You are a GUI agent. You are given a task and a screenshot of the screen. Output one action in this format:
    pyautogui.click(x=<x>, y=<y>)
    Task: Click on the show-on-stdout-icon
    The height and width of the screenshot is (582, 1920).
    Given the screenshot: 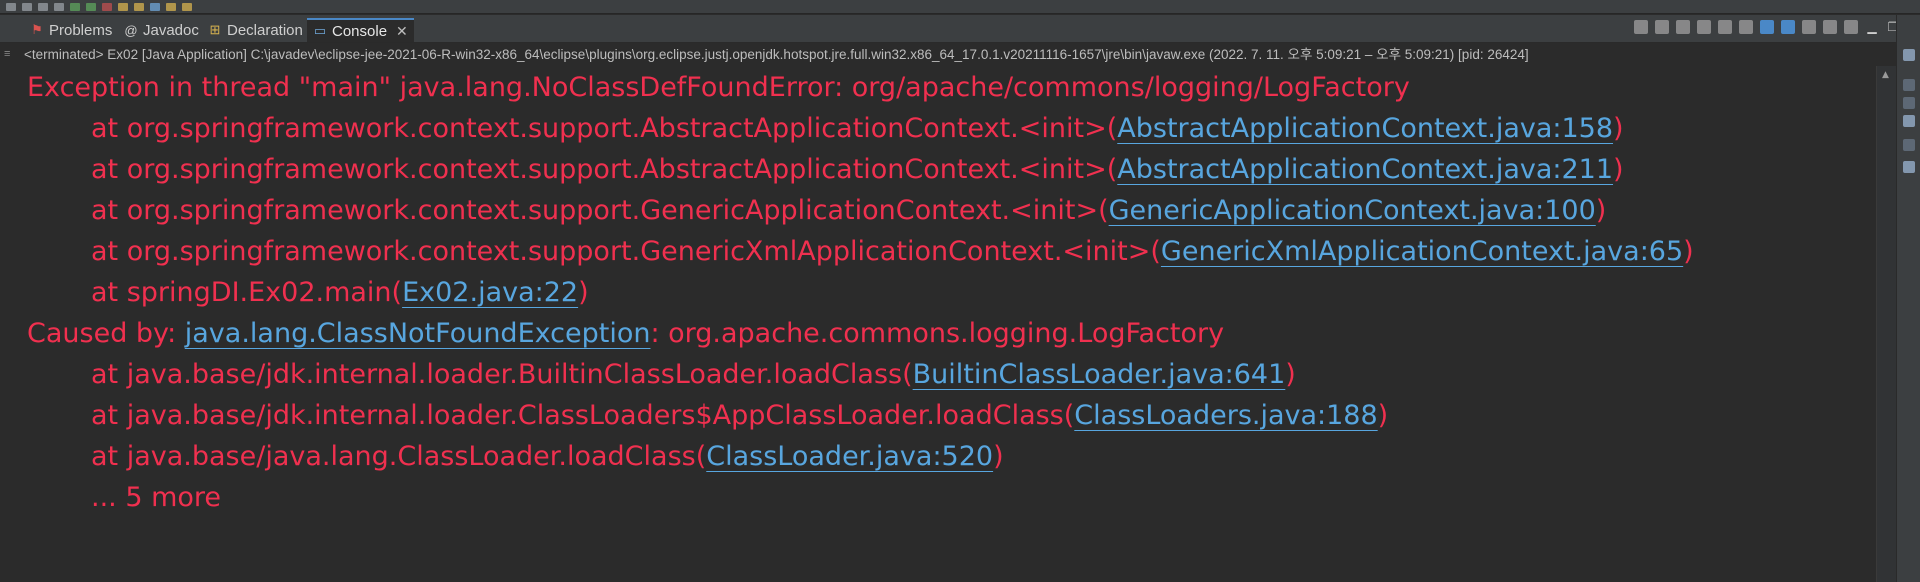 What is the action you would take?
    pyautogui.click(x=1767, y=27)
    